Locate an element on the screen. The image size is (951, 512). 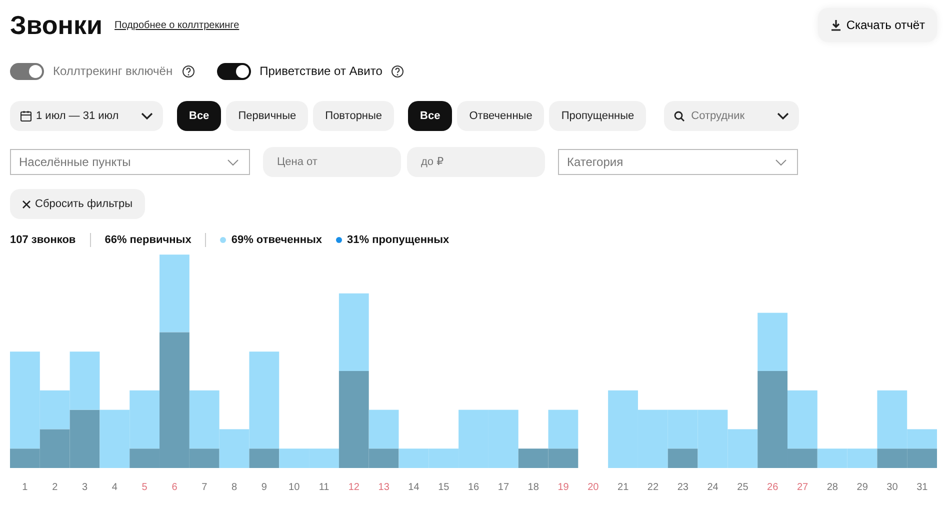
date-range-dropdown: 1 июл — 31 июл is located at coordinates (86, 116).